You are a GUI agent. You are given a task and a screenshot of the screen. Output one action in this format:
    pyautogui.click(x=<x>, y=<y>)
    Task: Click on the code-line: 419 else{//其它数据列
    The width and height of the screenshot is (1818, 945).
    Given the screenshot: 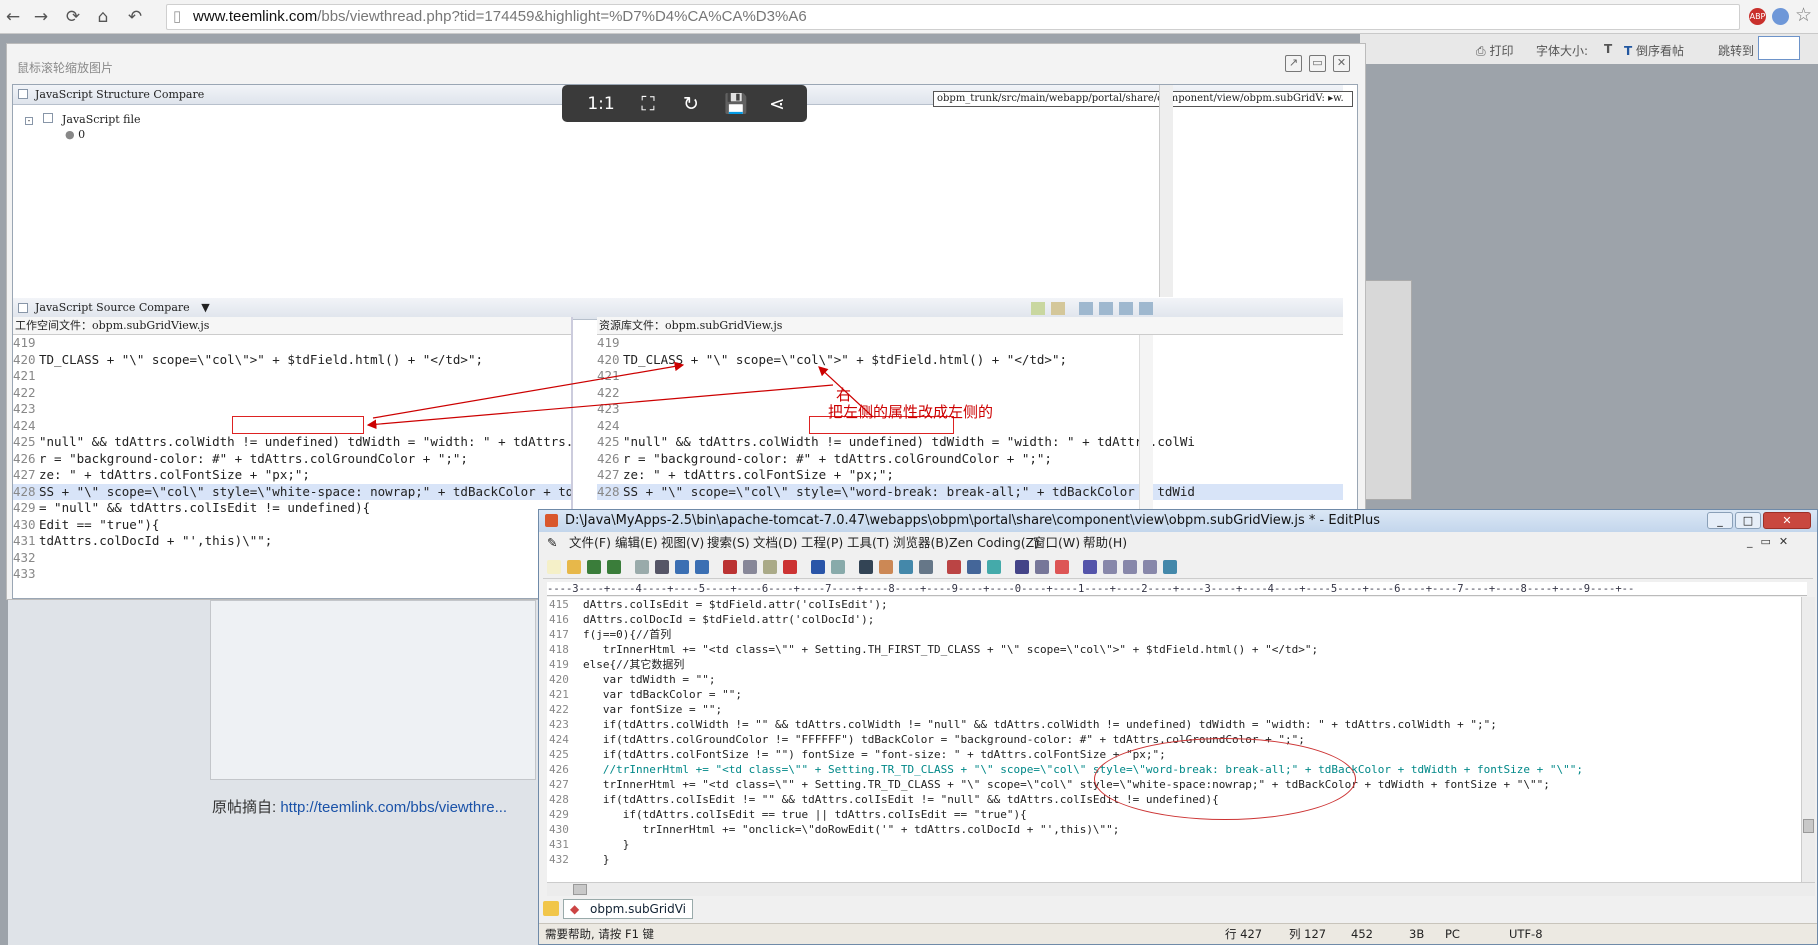 What is the action you would take?
    pyautogui.click(x=1174, y=664)
    